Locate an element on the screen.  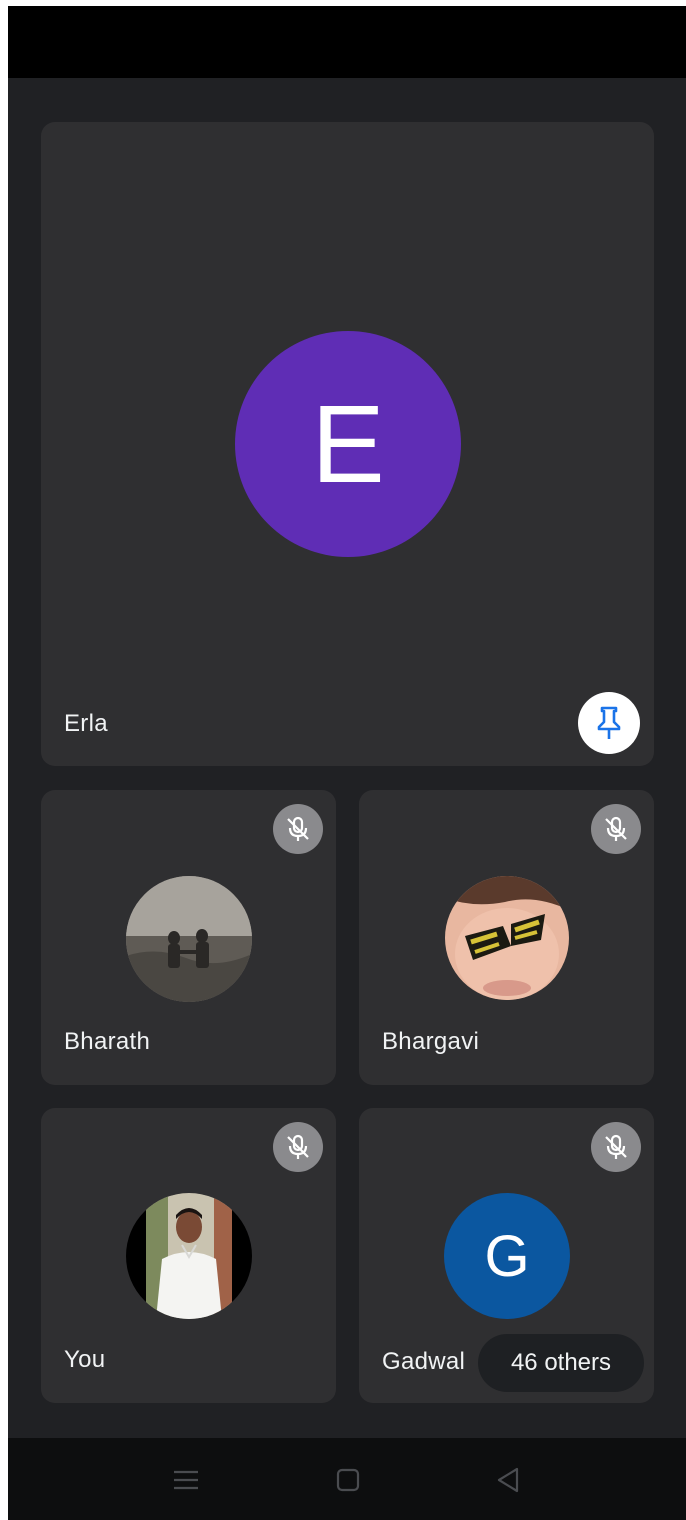
participant-name: Bharath is located at coordinates (107, 1041).